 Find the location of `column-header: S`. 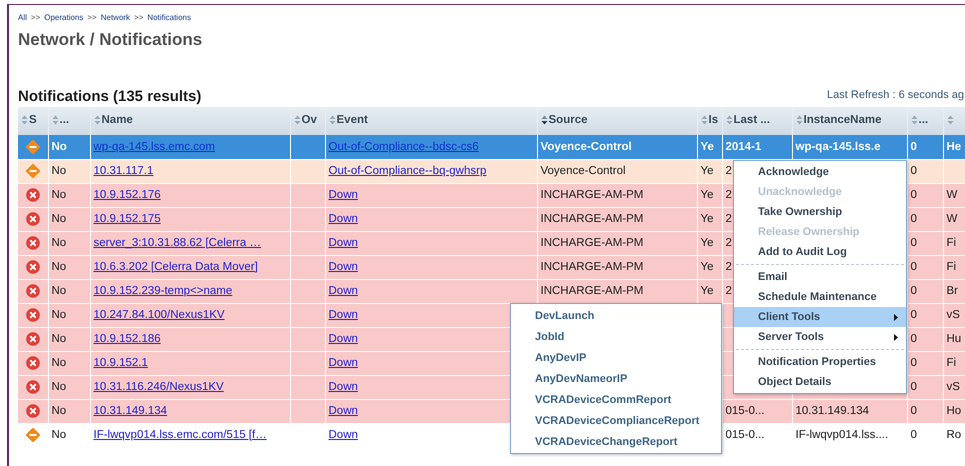

column-header: S is located at coordinates (33, 121).